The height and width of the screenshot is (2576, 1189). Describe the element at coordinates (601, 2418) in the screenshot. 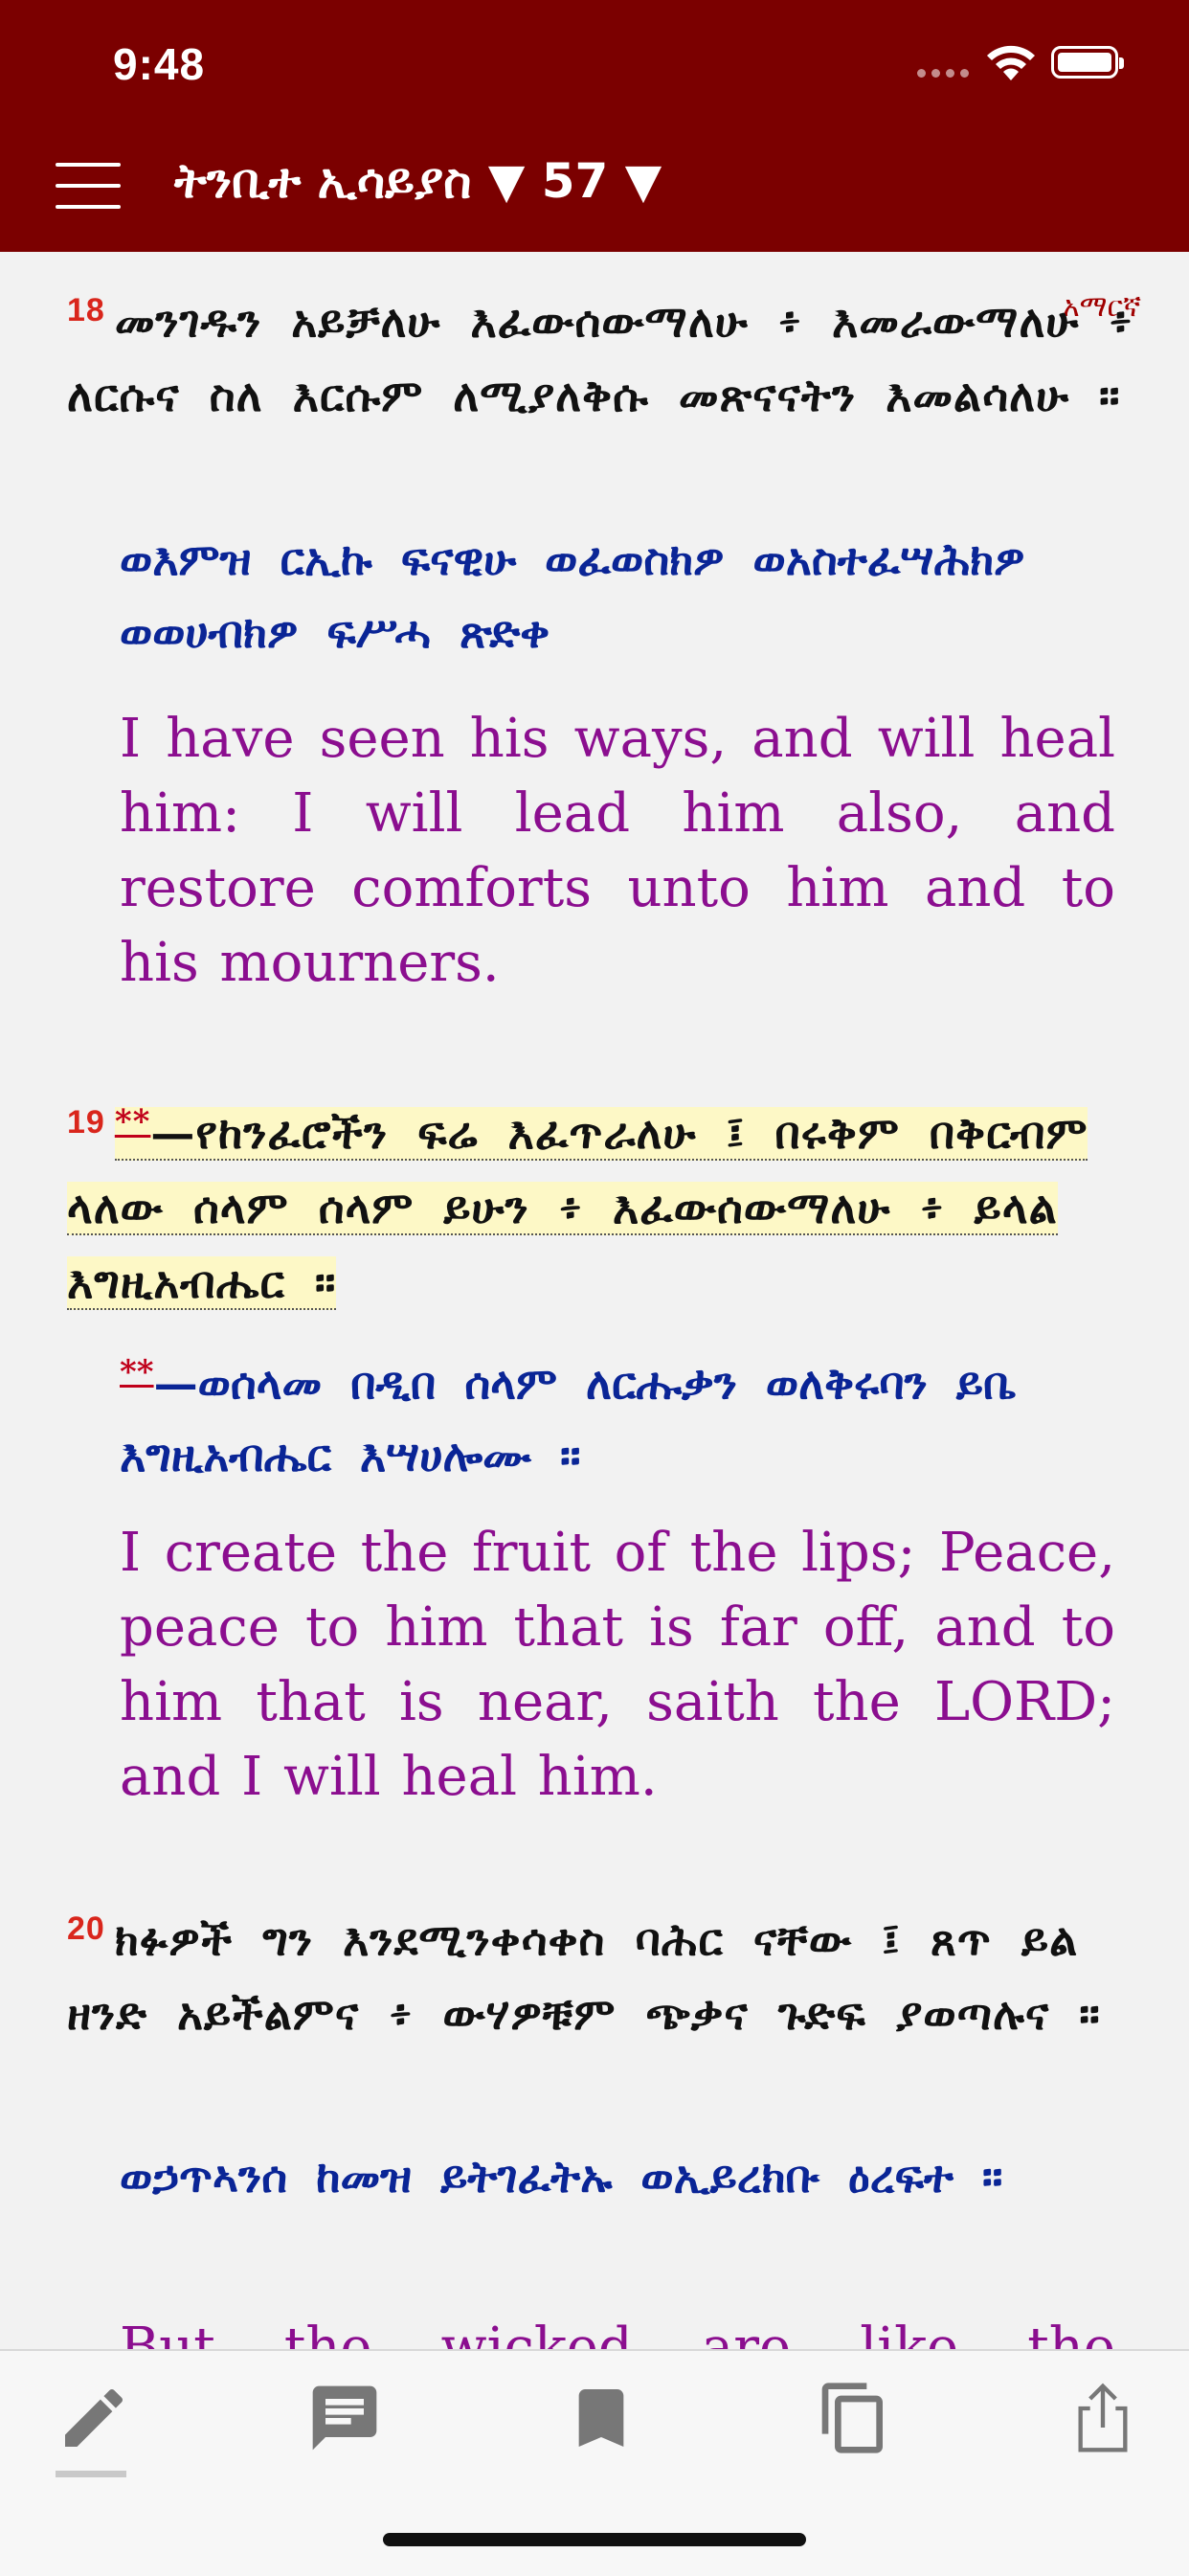

I see `bookmark-icon` at that location.